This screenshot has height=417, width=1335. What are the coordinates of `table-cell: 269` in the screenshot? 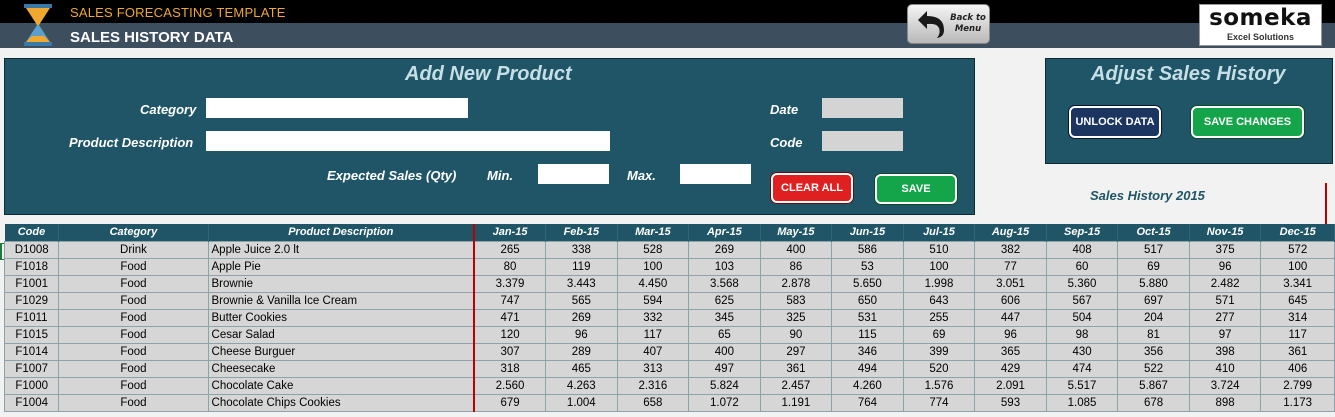 It's located at (724, 249).